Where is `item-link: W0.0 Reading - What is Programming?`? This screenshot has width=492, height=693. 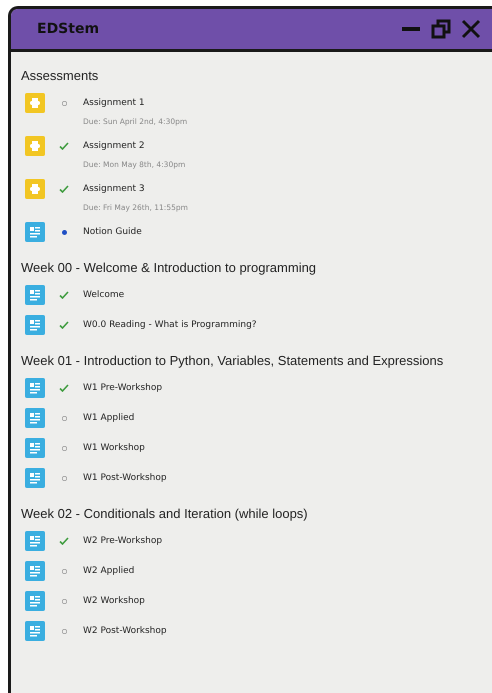 item-link: W0.0 Reading - What is Programming? is located at coordinates (170, 325).